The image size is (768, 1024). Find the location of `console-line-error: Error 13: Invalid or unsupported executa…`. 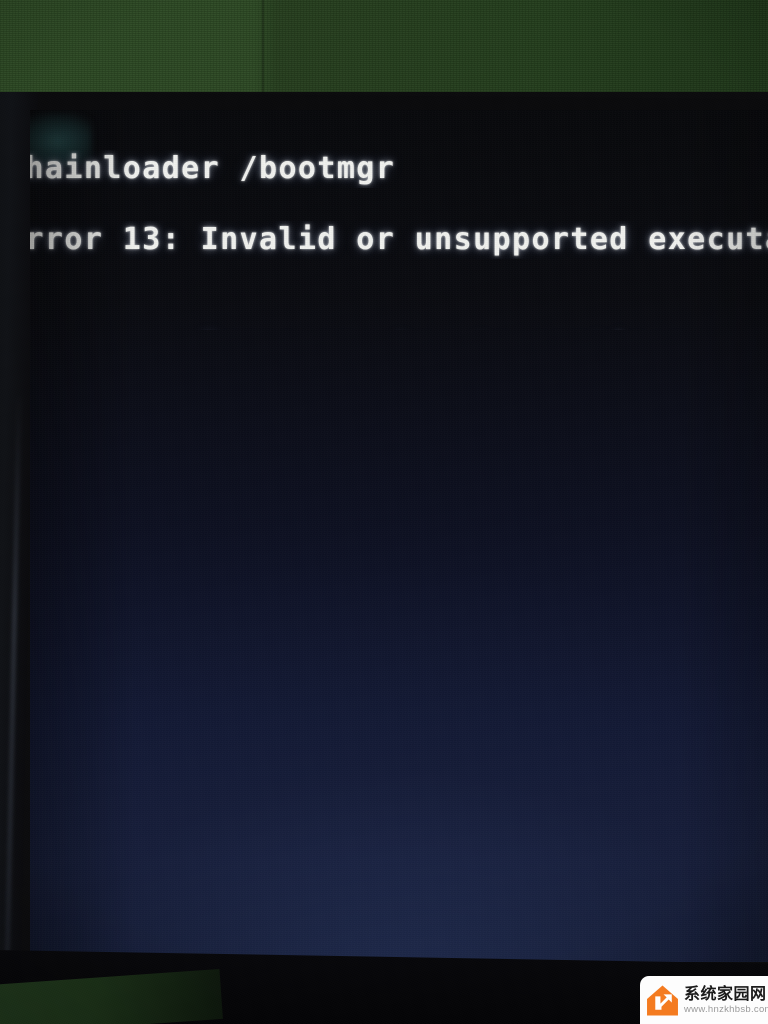

console-line-error: Error 13: Invalid or unsupported executa… is located at coordinates (399, 239).